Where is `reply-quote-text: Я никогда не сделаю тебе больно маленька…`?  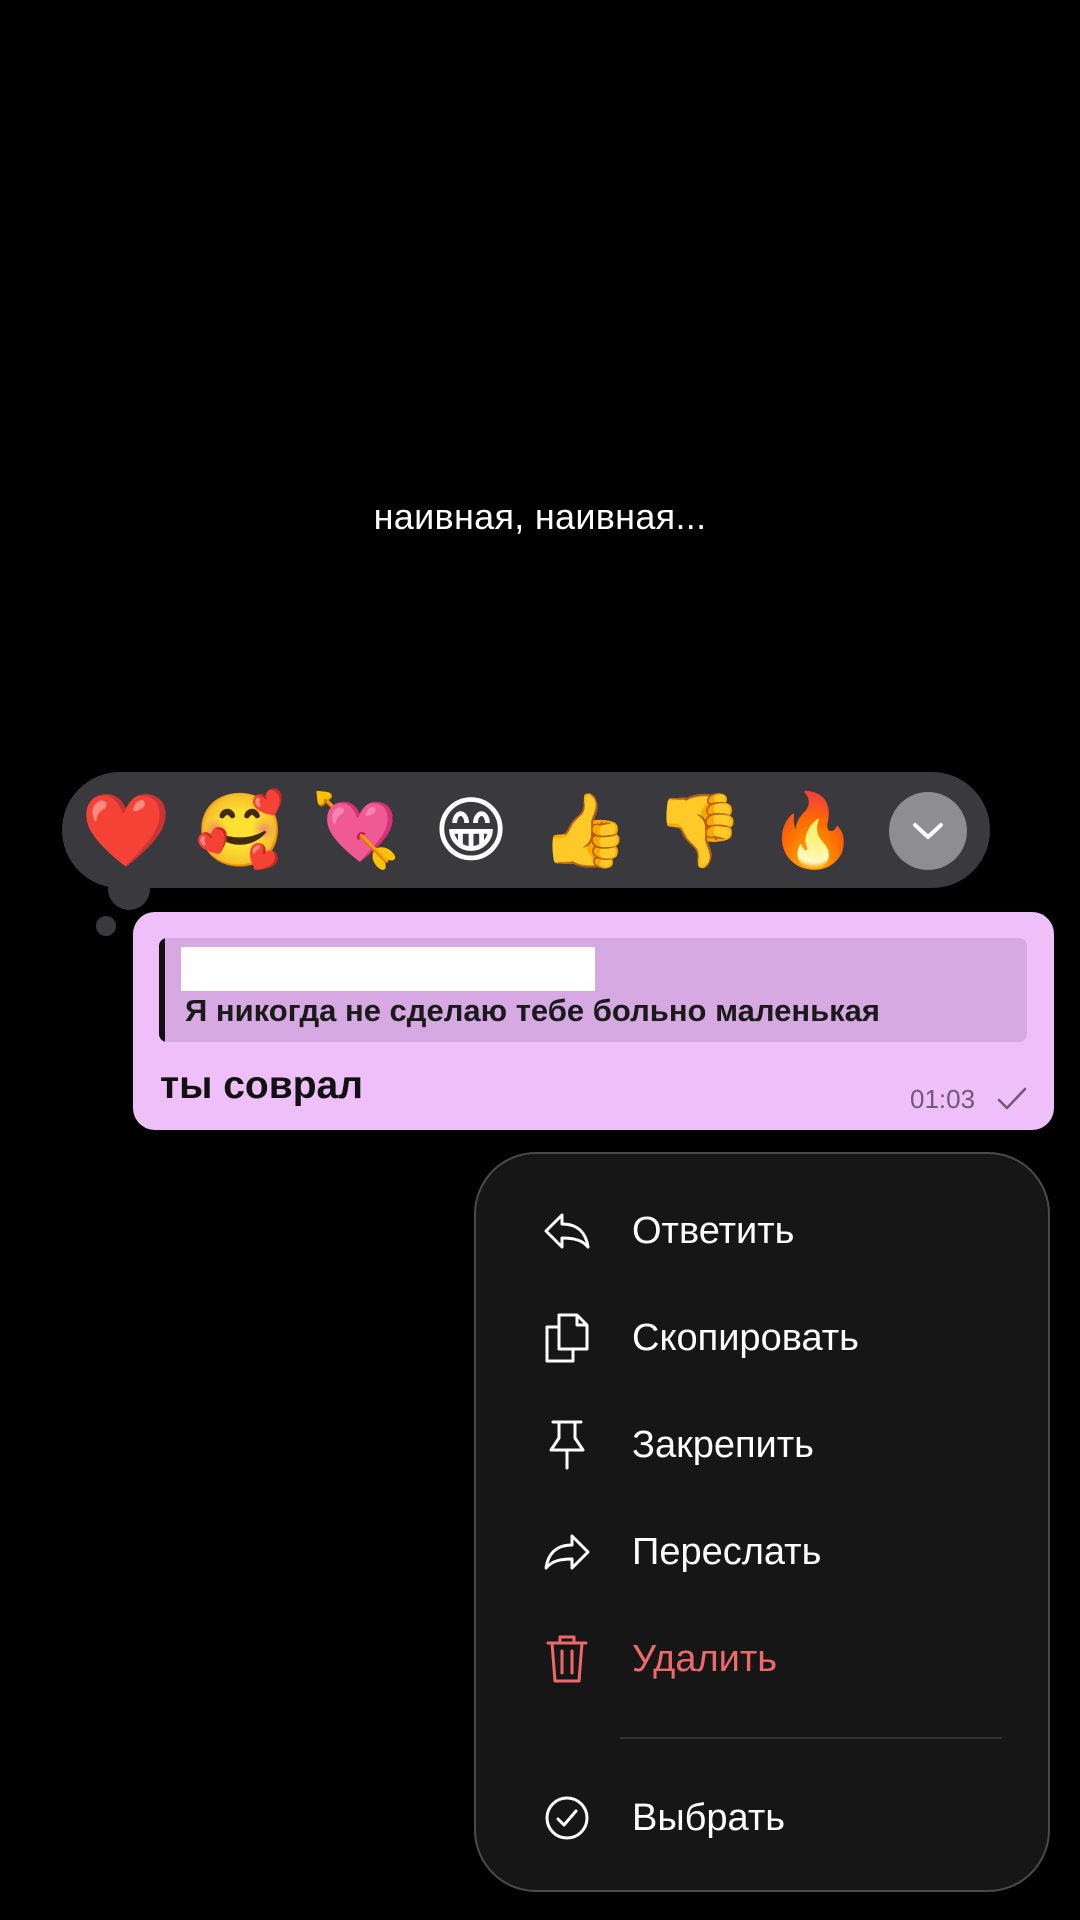
reply-quote-text: Я никогда не сделаю тебе больно маленька… is located at coordinates (533, 1010).